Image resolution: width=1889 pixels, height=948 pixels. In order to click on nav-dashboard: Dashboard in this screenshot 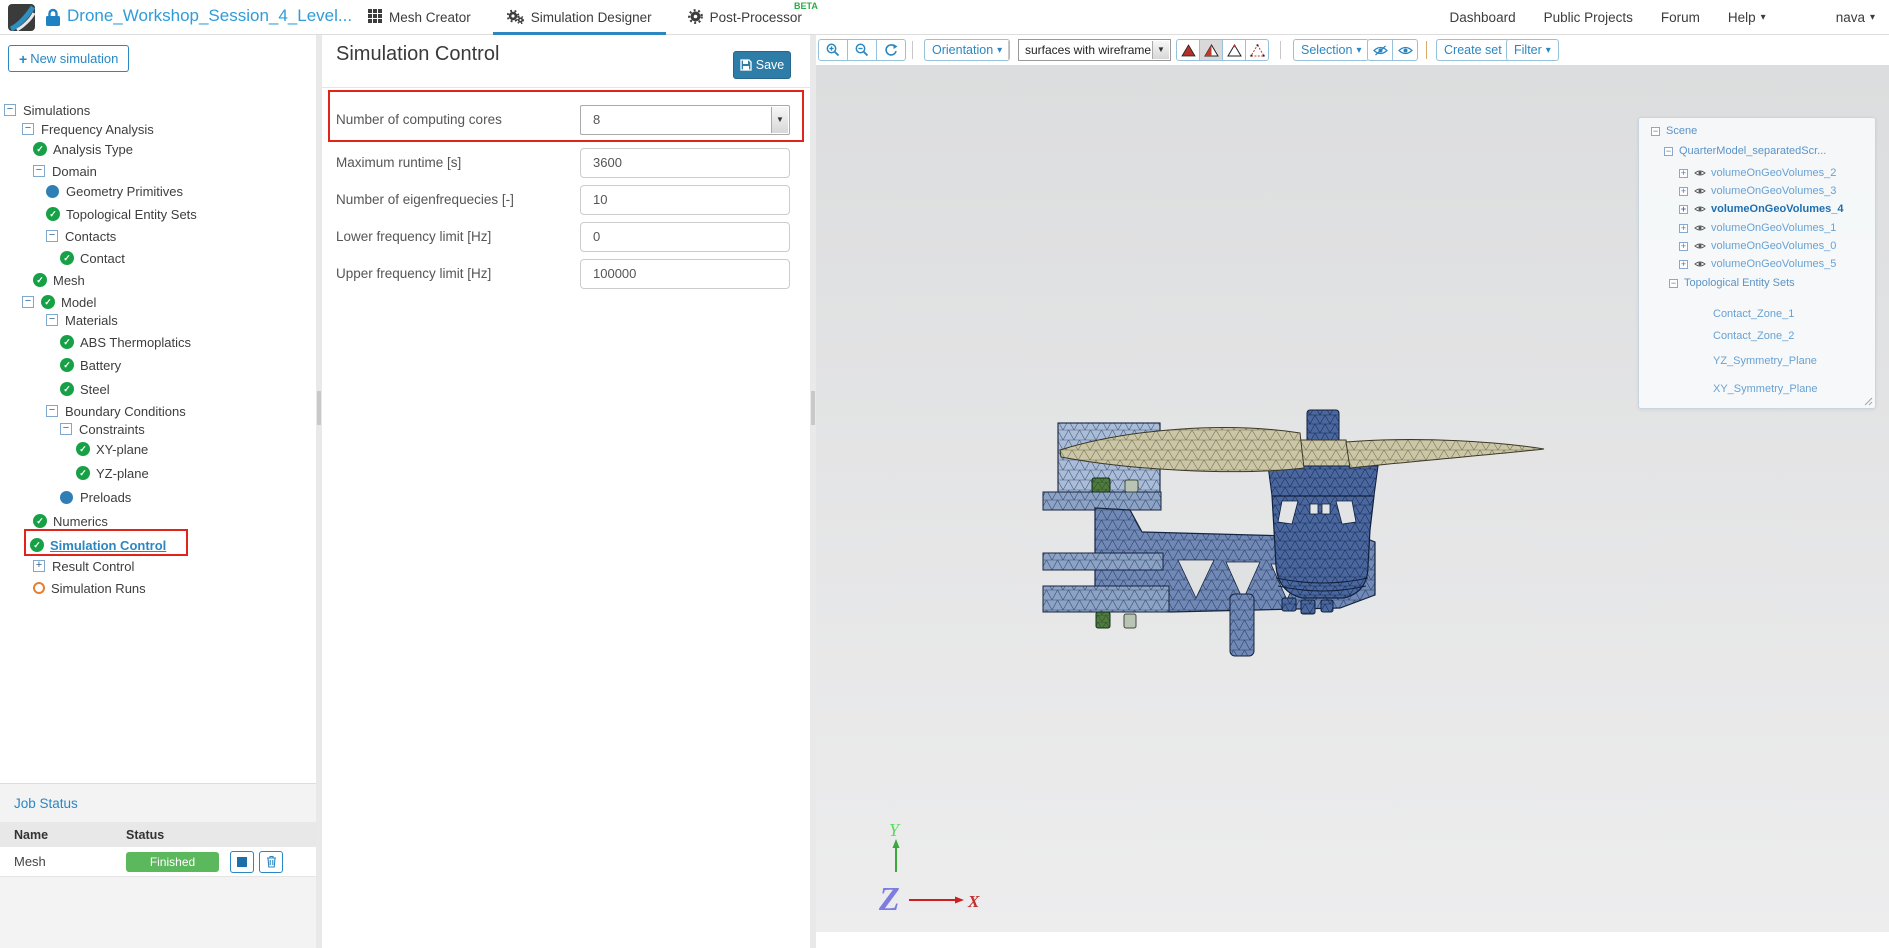, I will do `click(1483, 17)`.